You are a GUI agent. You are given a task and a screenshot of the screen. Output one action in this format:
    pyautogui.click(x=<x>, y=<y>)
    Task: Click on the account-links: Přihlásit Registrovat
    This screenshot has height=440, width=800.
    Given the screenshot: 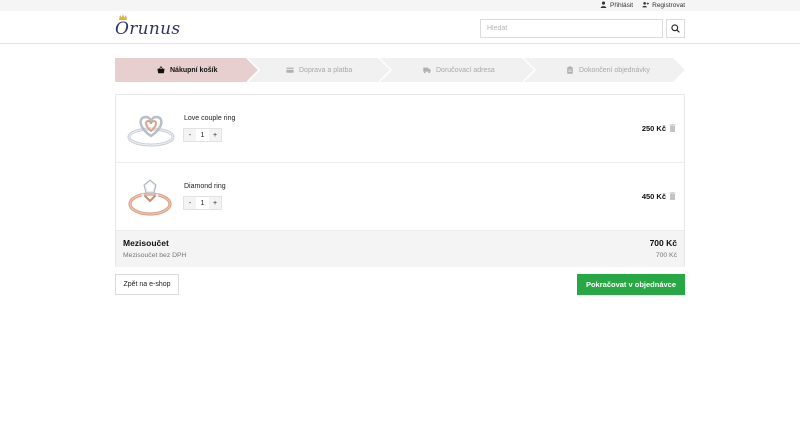 What is the action you would take?
    pyautogui.click(x=642, y=5)
    